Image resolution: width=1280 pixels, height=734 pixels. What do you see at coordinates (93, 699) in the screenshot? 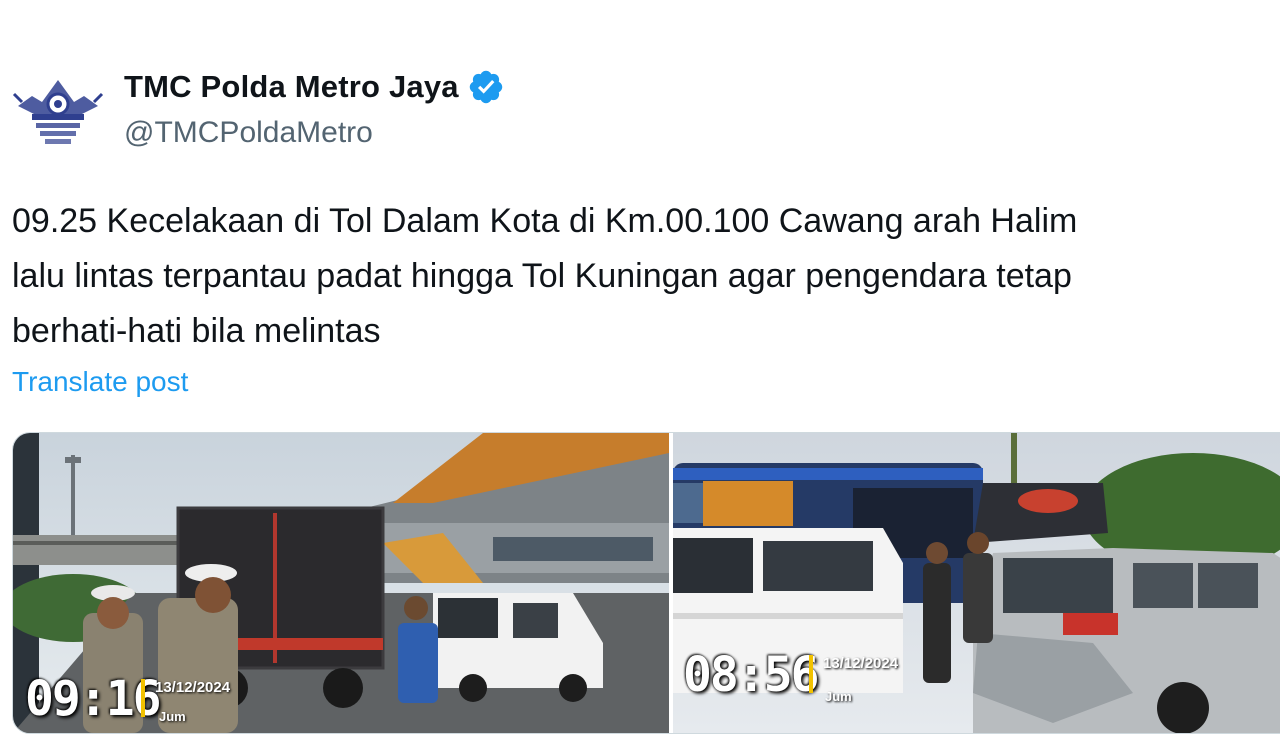
I see `photo-timestamp-time: 09:16` at bounding box center [93, 699].